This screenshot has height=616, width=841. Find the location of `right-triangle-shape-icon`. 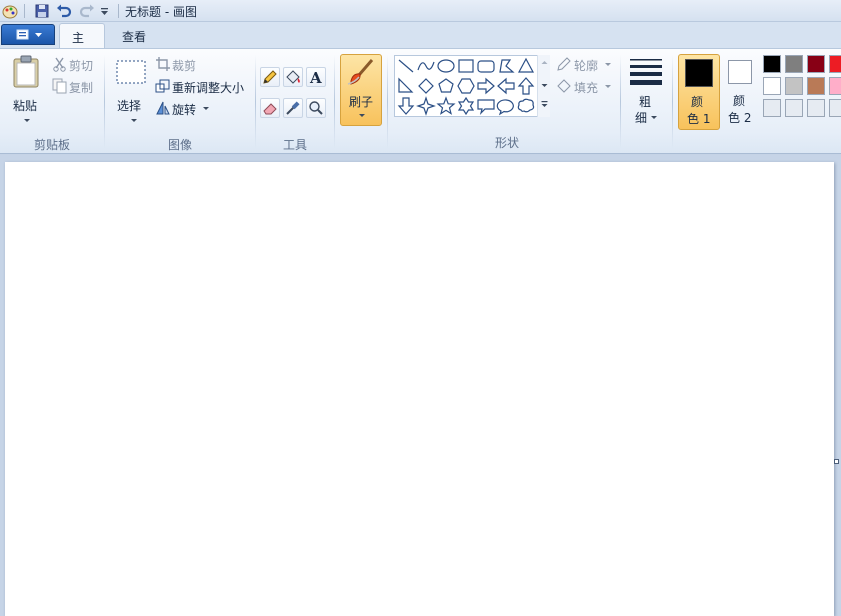

right-triangle-shape-icon is located at coordinates (406, 86).